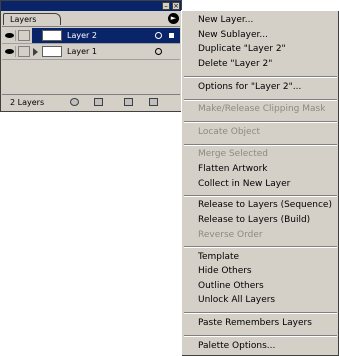 The image size is (339, 356). I want to click on menu-item-hide-others: Hide Others, so click(225, 271).